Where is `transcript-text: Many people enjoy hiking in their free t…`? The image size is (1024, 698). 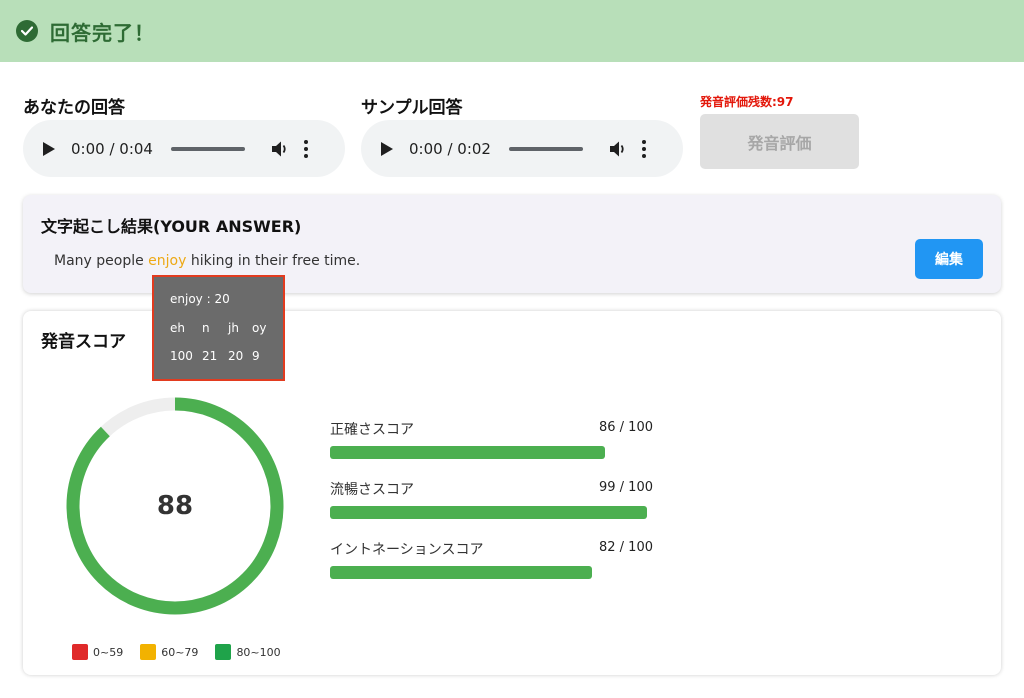
transcript-text: Many people enjoy hiking in their free t… is located at coordinates (207, 261).